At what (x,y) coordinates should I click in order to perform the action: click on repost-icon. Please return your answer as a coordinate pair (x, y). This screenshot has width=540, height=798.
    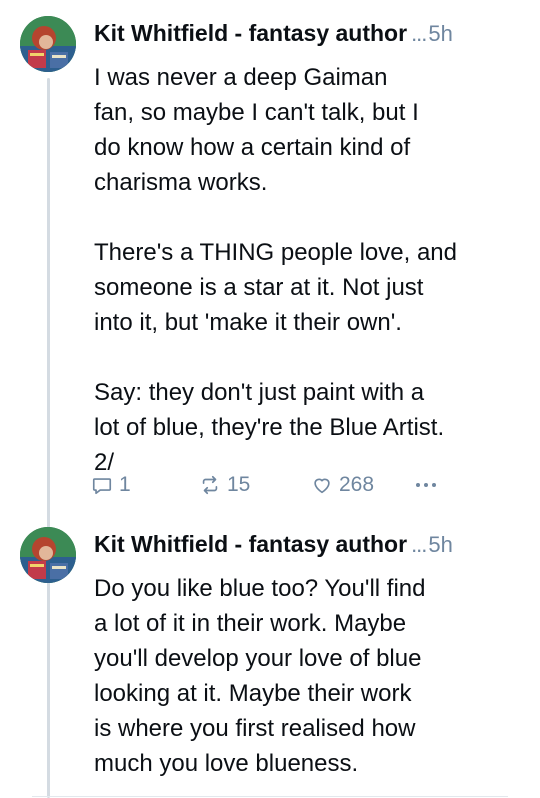
    Looking at the image, I should click on (210, 485).